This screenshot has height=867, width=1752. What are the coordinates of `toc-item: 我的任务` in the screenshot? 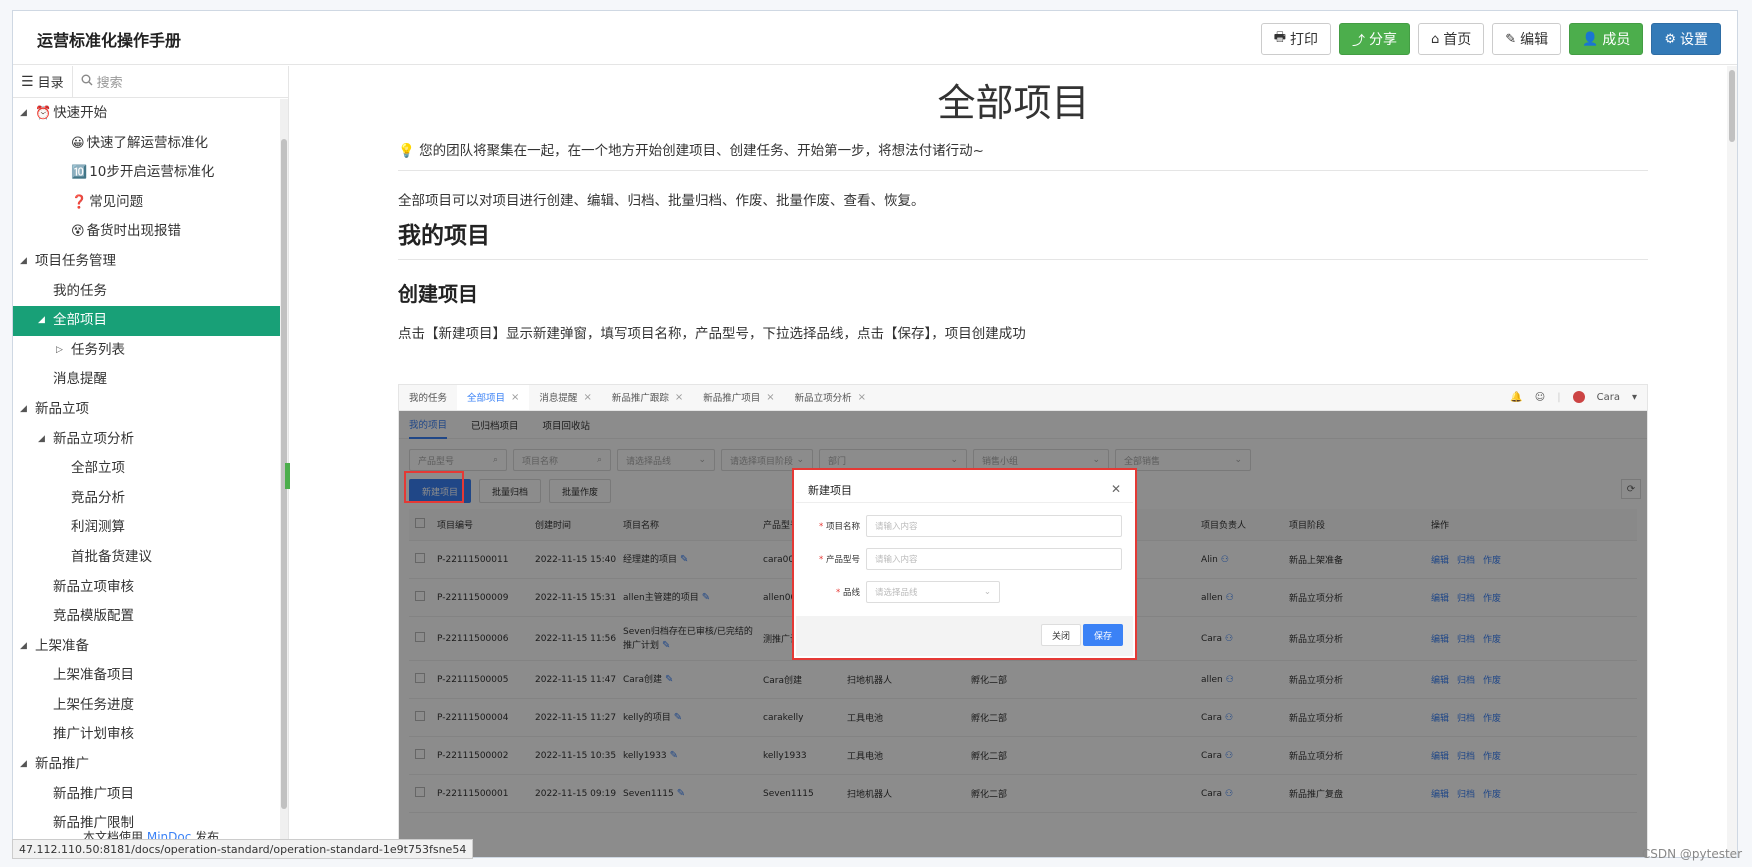 It's located at (146, 292).